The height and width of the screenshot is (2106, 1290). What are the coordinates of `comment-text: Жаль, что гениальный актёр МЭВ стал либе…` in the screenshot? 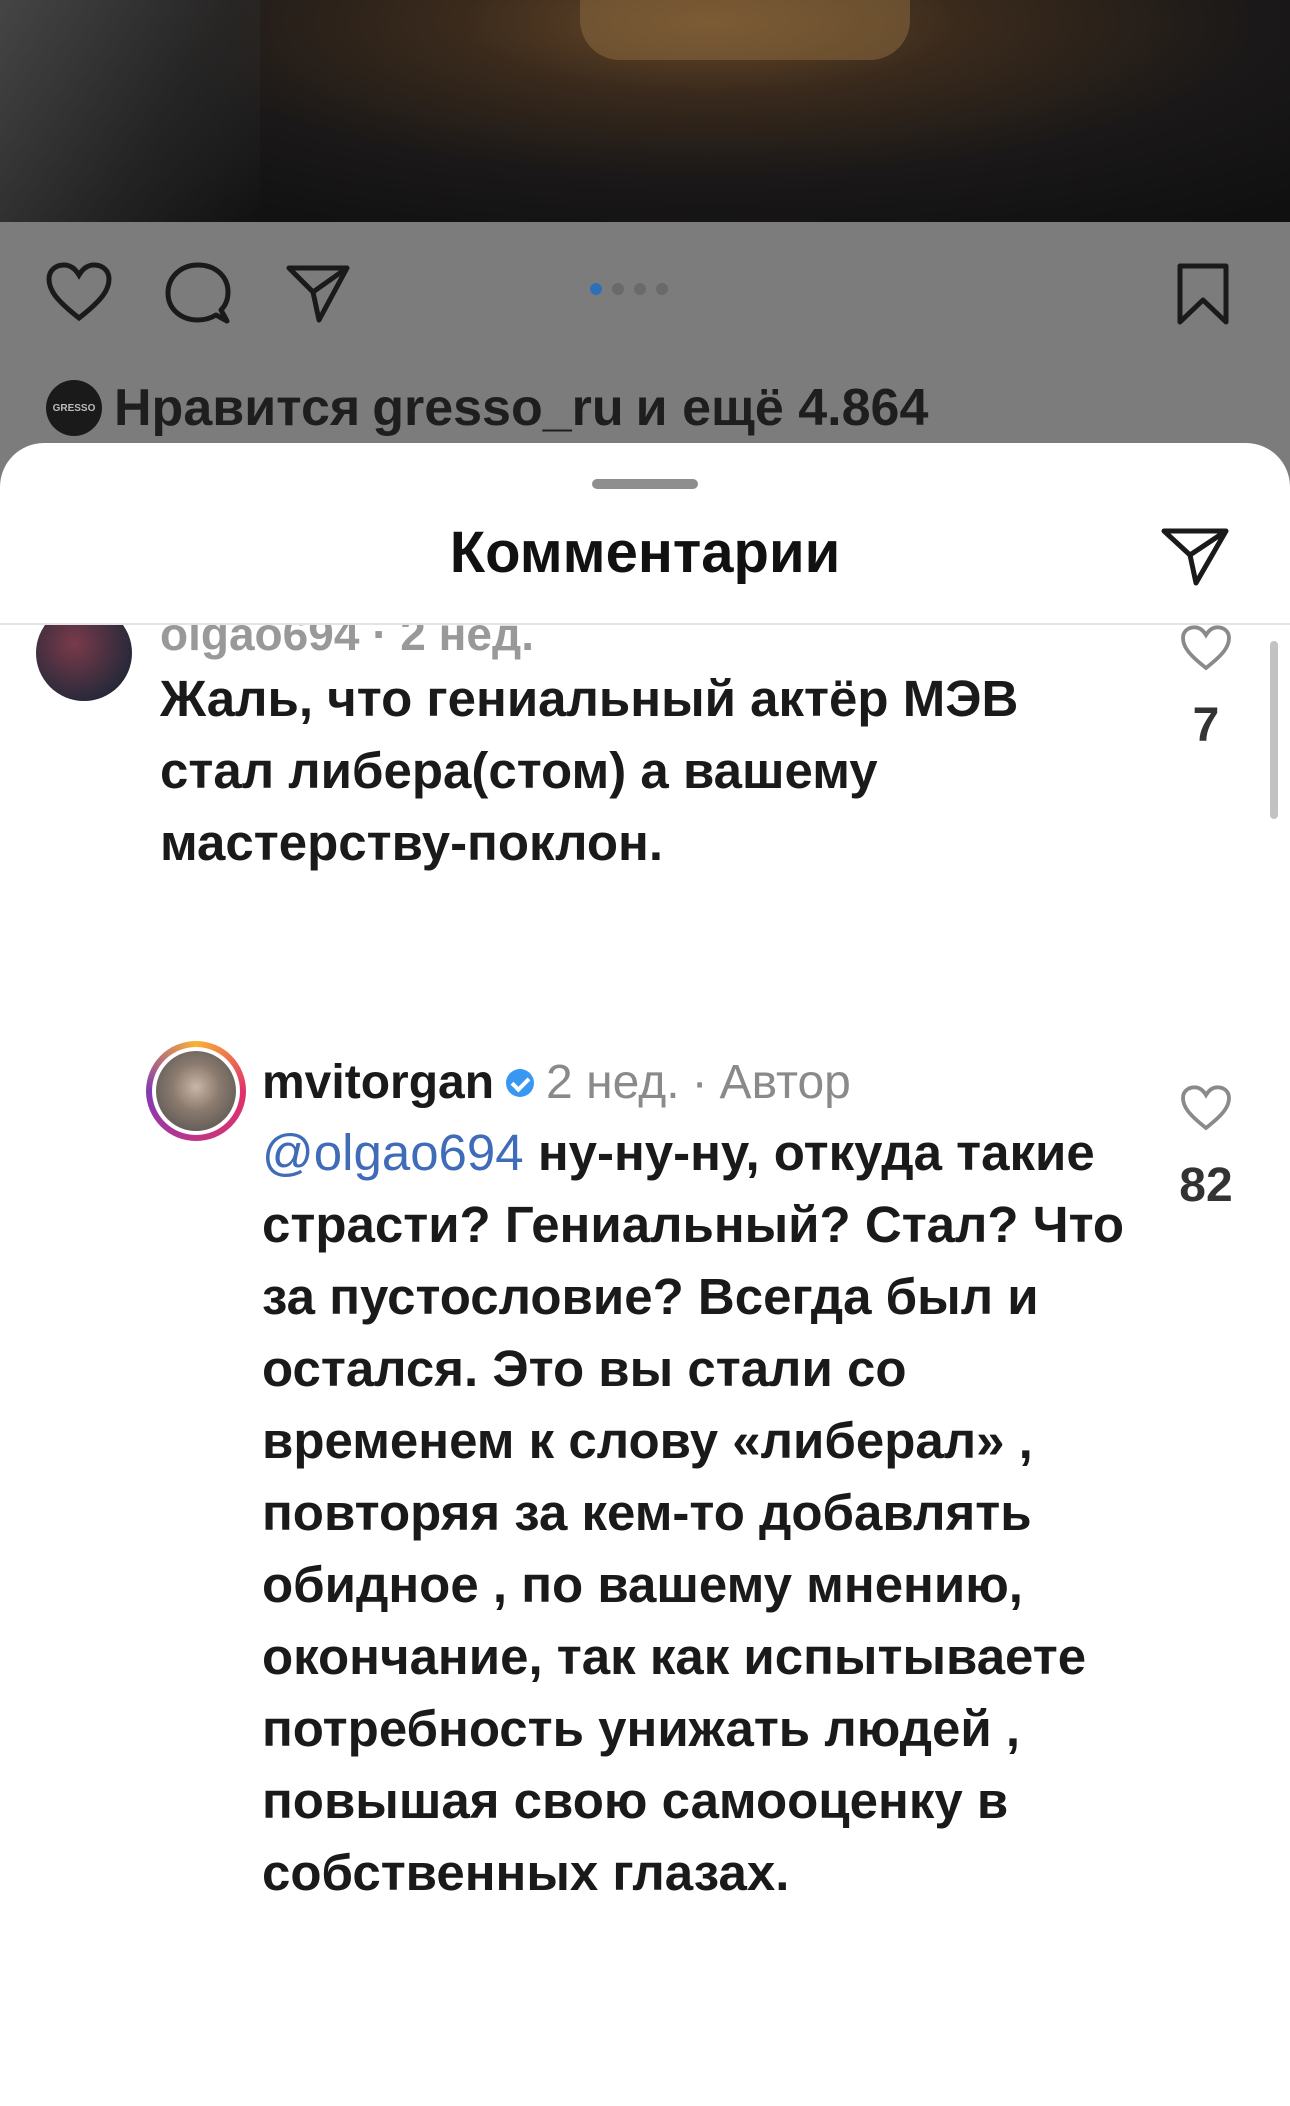 It's located at (589, 770).